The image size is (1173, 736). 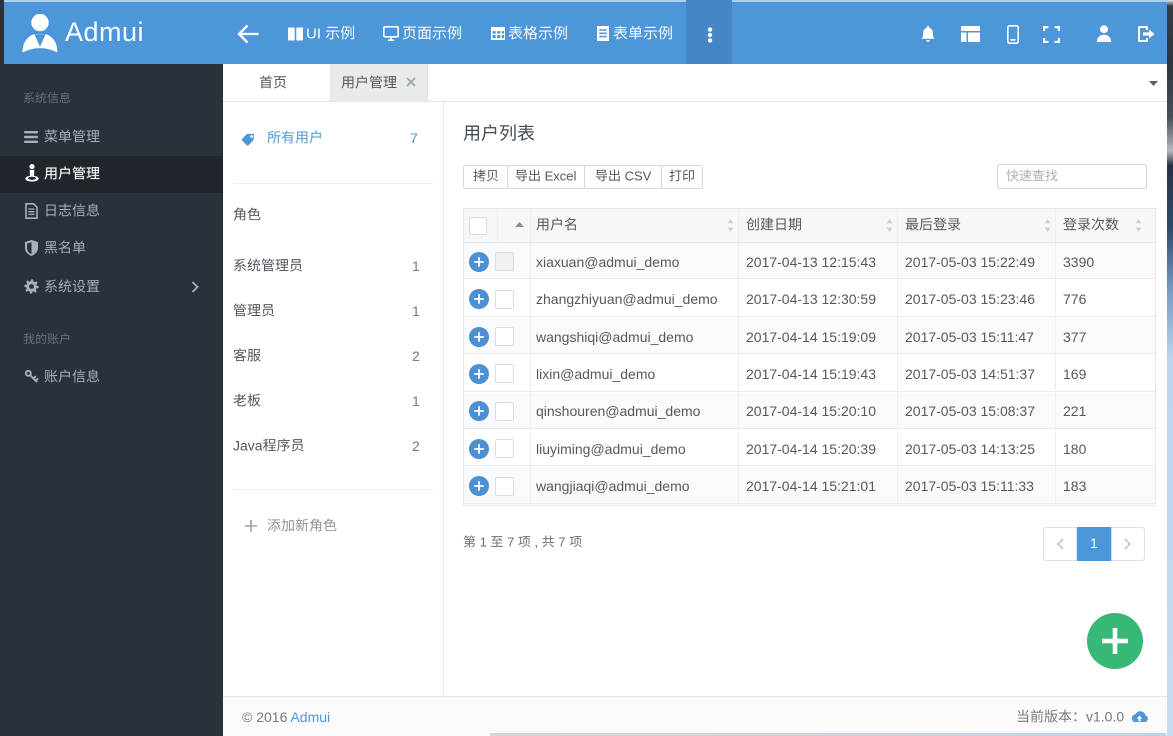 I want to click on svg-text: v1.0.0, so click(x=1105, y=716).